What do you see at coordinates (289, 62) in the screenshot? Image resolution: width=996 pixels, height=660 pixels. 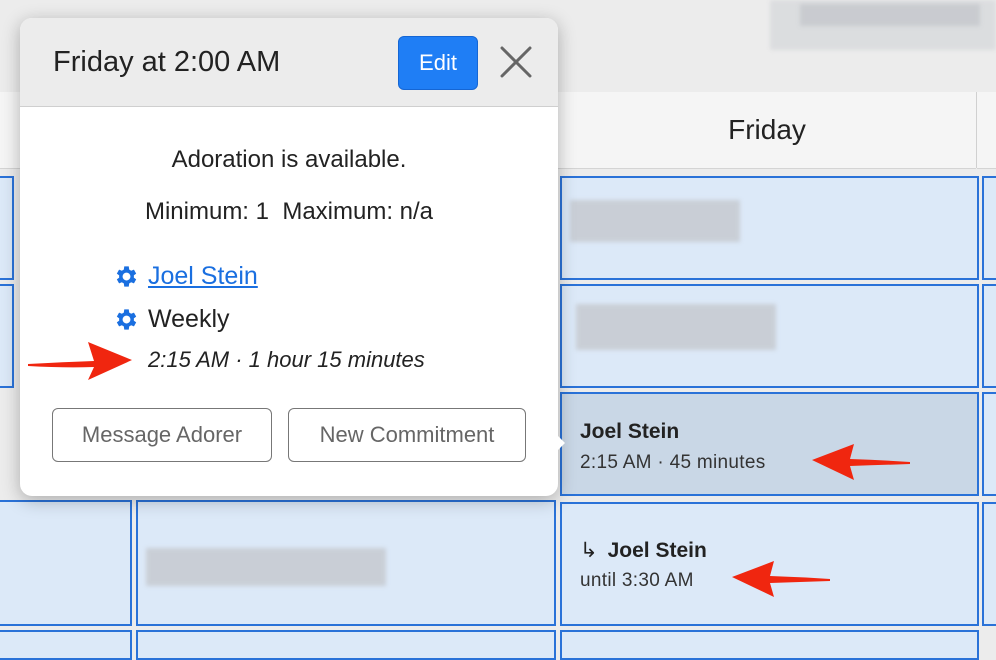 I see `popover-header: Friday at 2:00 AM Edit` at bounding box center [289, 62].